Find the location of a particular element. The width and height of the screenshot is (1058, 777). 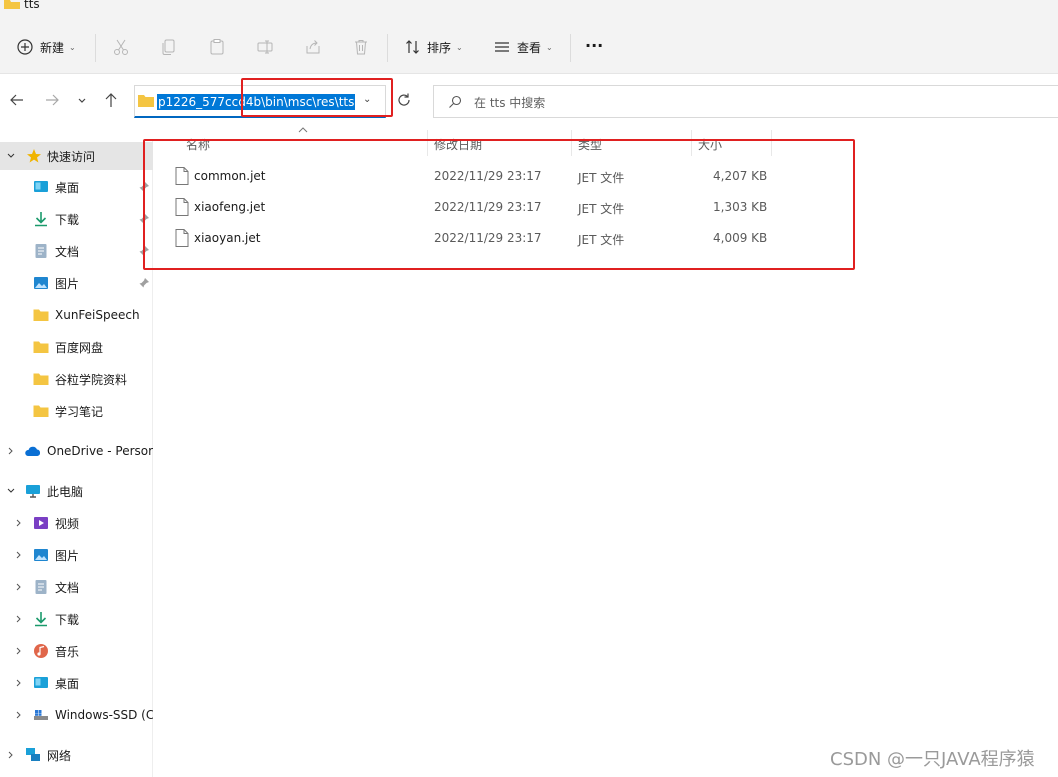

sidebar-label: 百度网盘 is located at coordinates (79, 347).